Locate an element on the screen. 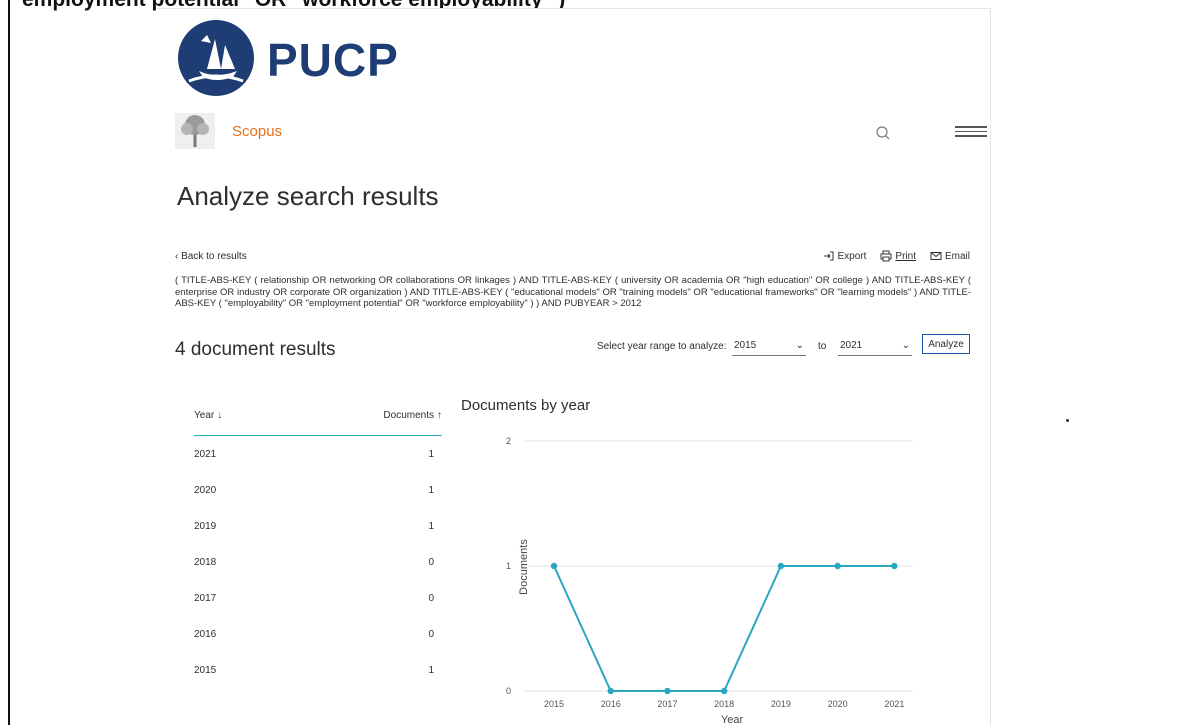 Image resolution: width=1200 pixels, height=726 pixels. row-year: 2015 is located at coordinates (205, 670).